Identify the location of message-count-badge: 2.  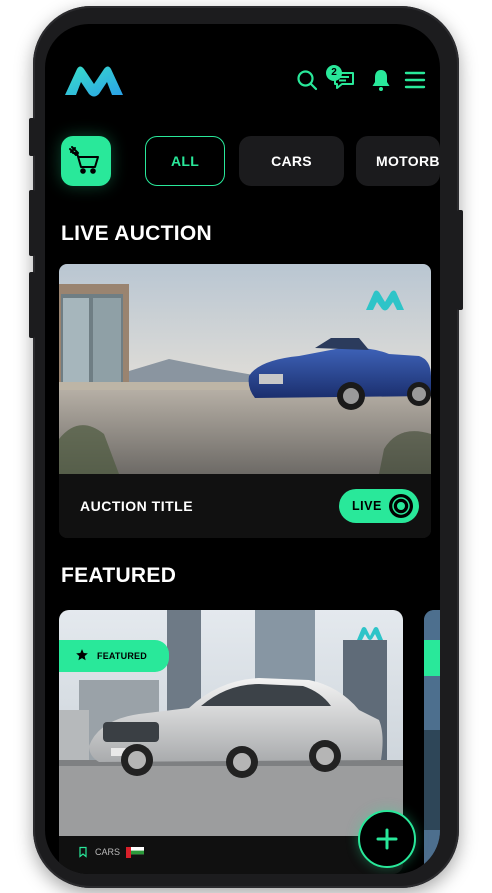
(334, 73).